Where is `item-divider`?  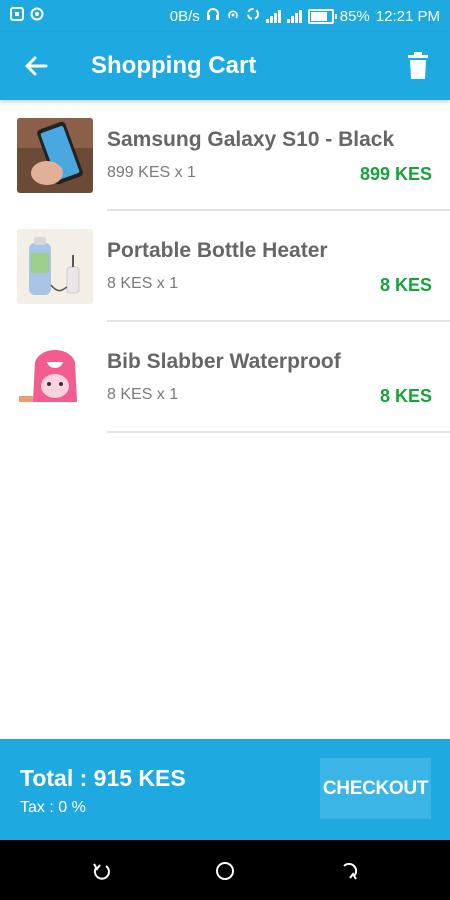 item-divider is located at coordinates (278, 432).